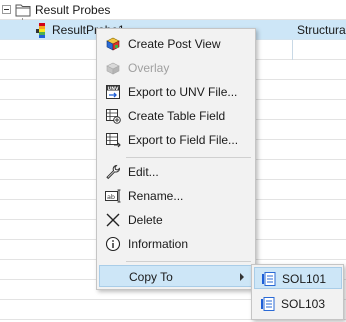  I want to click on field-file-export-icon, so click(113, 140).